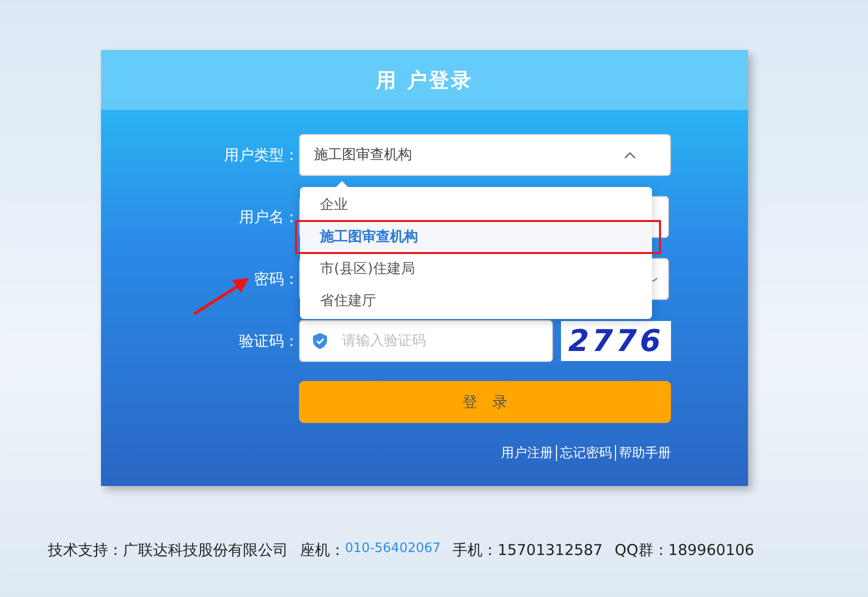 The image size is (868, 597). Describe the element at coordinates (320, 341) in the screenshot. I see `shield-check-icon` at that location.